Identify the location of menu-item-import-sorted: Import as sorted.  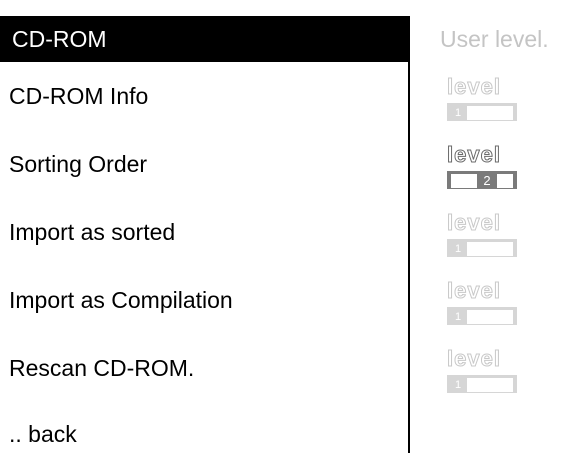
(204, 232).